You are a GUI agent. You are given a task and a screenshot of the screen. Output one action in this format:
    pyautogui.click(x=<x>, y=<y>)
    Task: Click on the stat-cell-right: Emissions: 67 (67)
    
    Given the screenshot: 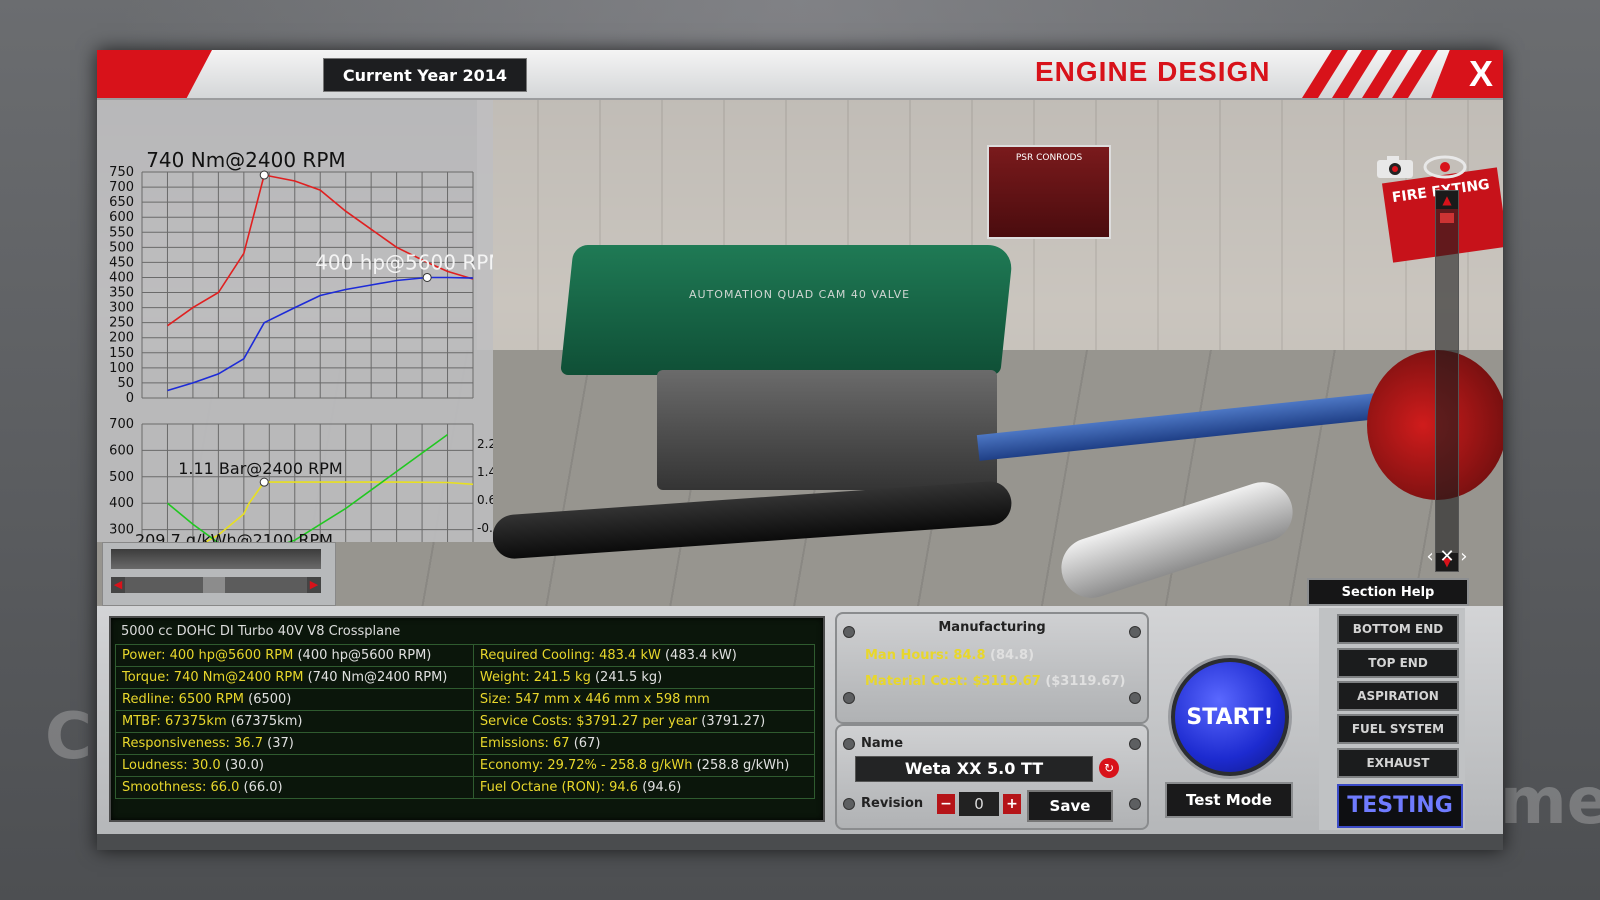 What is the action you would take?
    pyautogui.click(x=644, y=743)
    